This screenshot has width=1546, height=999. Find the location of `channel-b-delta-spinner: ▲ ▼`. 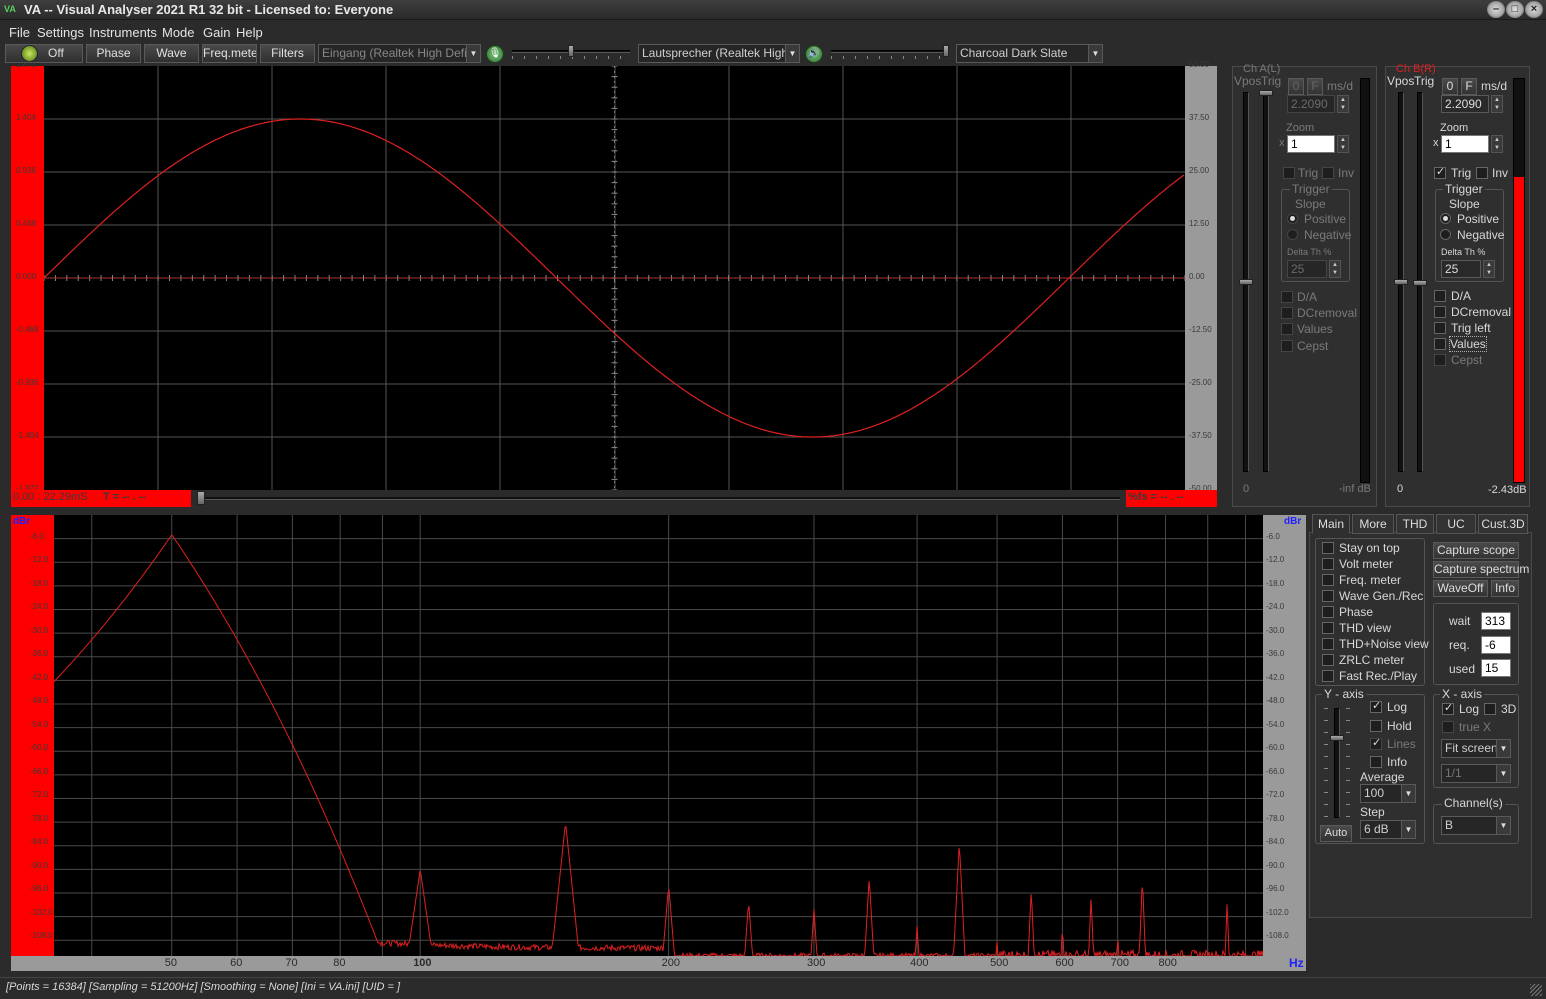

channel-b-delta-spinner: ▲ ▼ is located at coordinates (1489, 269).